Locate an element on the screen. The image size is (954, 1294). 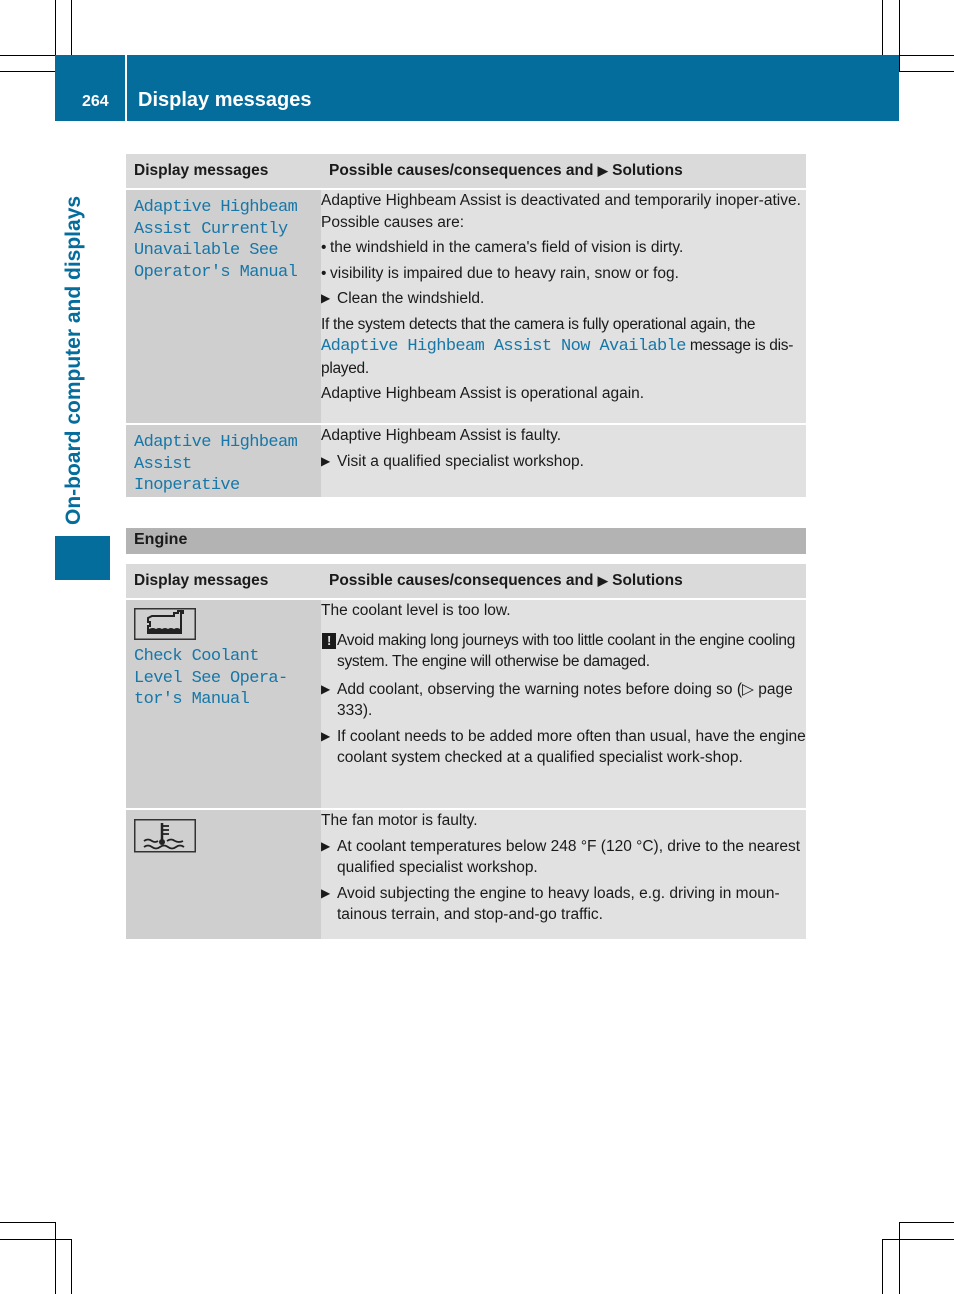
coolant-reservoir-icon is located at coordinates (165, 624).